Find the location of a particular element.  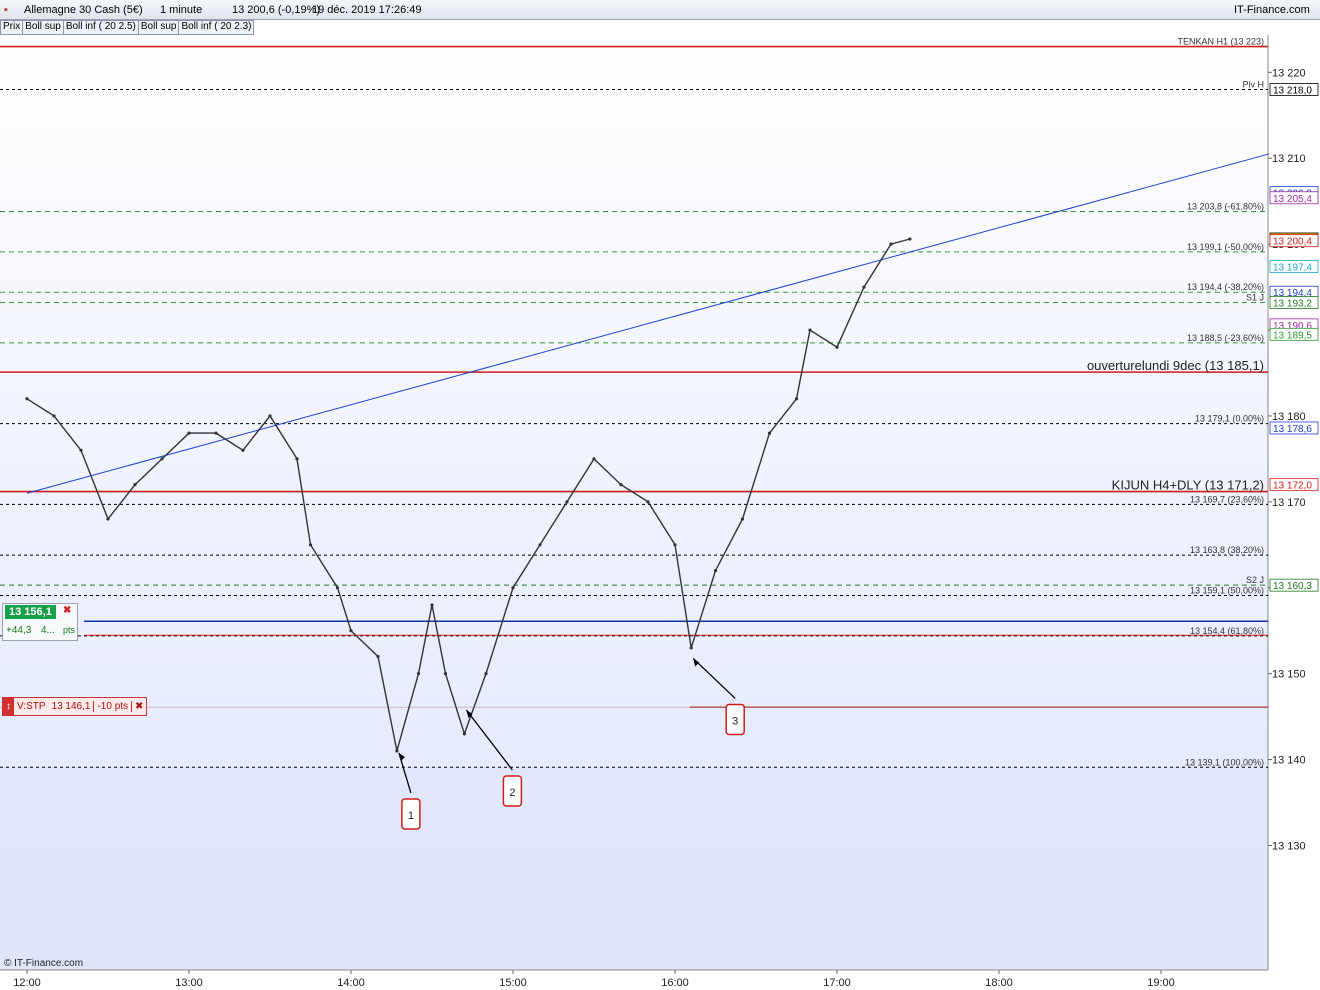

level-label: 13 179,1 (0,00%) is located at coordinates (1229, 419).